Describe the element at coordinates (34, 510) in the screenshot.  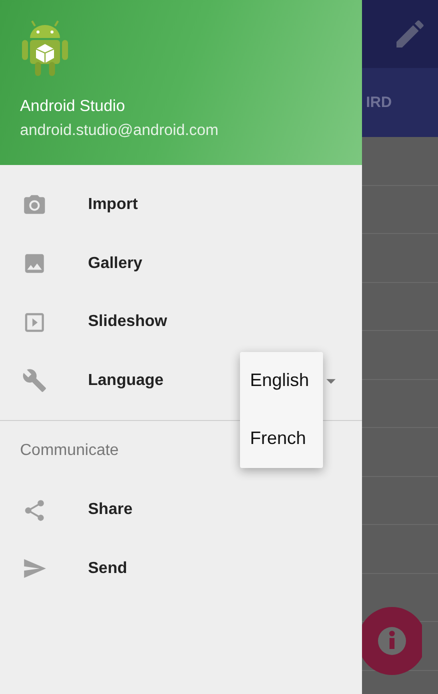
I see `share-icon` at that location.